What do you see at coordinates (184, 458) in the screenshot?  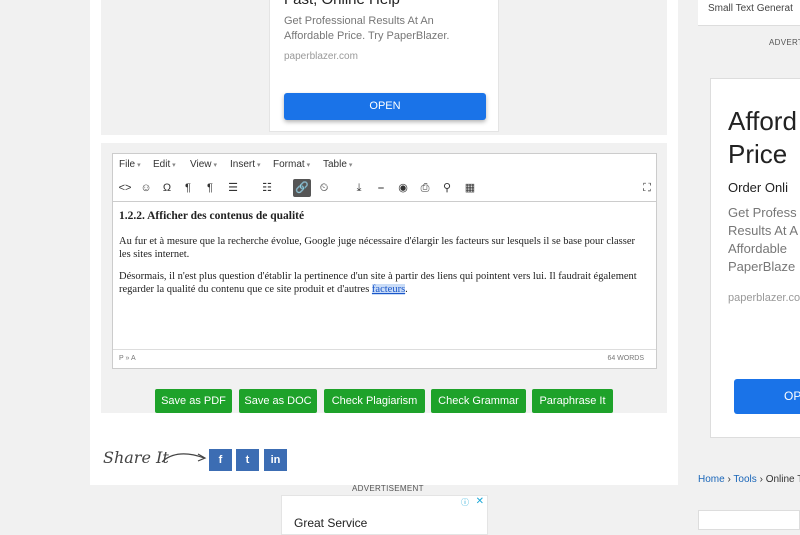 I see `share-arrow-icon` at bounding box center [184, 458].